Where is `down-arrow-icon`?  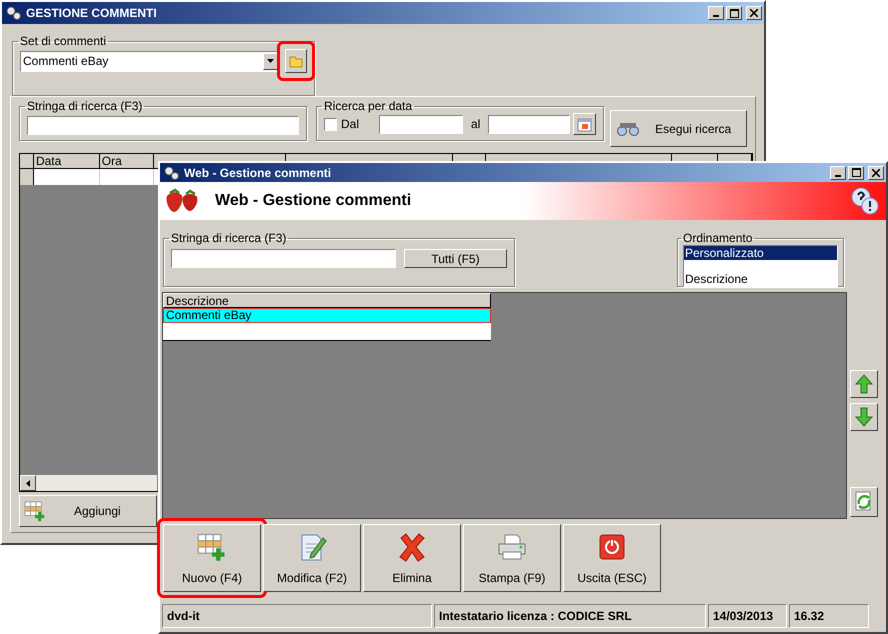 down-arrow-icon is located at coordinates (864, 417).